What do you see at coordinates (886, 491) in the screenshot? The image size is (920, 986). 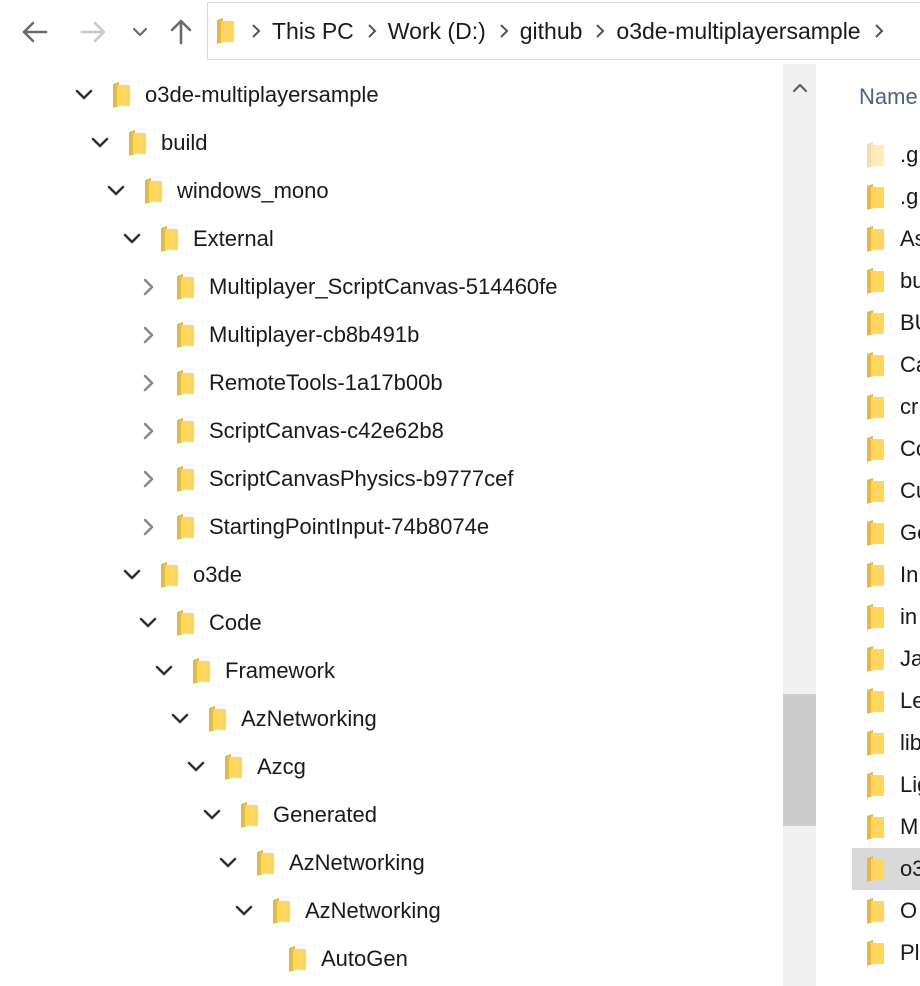 I see `file-list-row: Cu` at bounding box center [886, 491].